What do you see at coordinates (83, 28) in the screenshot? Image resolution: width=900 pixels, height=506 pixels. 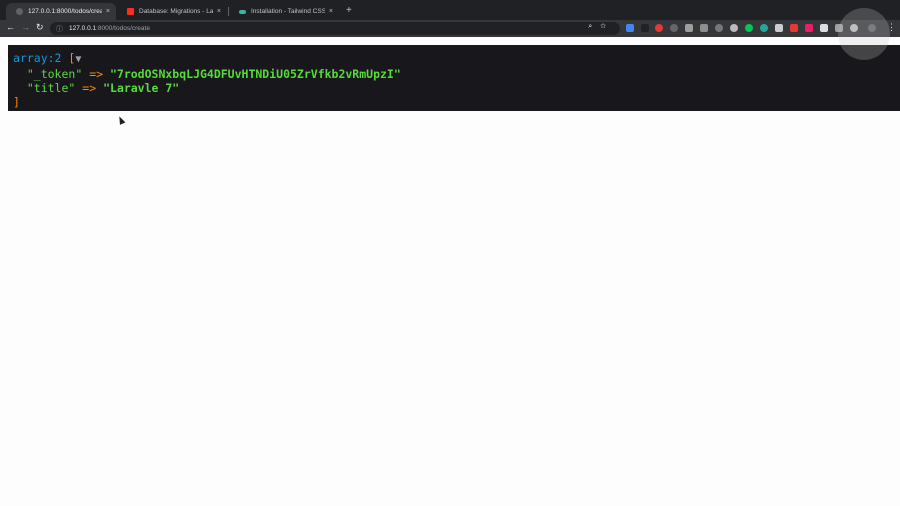 I see `url-host: 127.0.0.1` at bounding box center [83, 28].